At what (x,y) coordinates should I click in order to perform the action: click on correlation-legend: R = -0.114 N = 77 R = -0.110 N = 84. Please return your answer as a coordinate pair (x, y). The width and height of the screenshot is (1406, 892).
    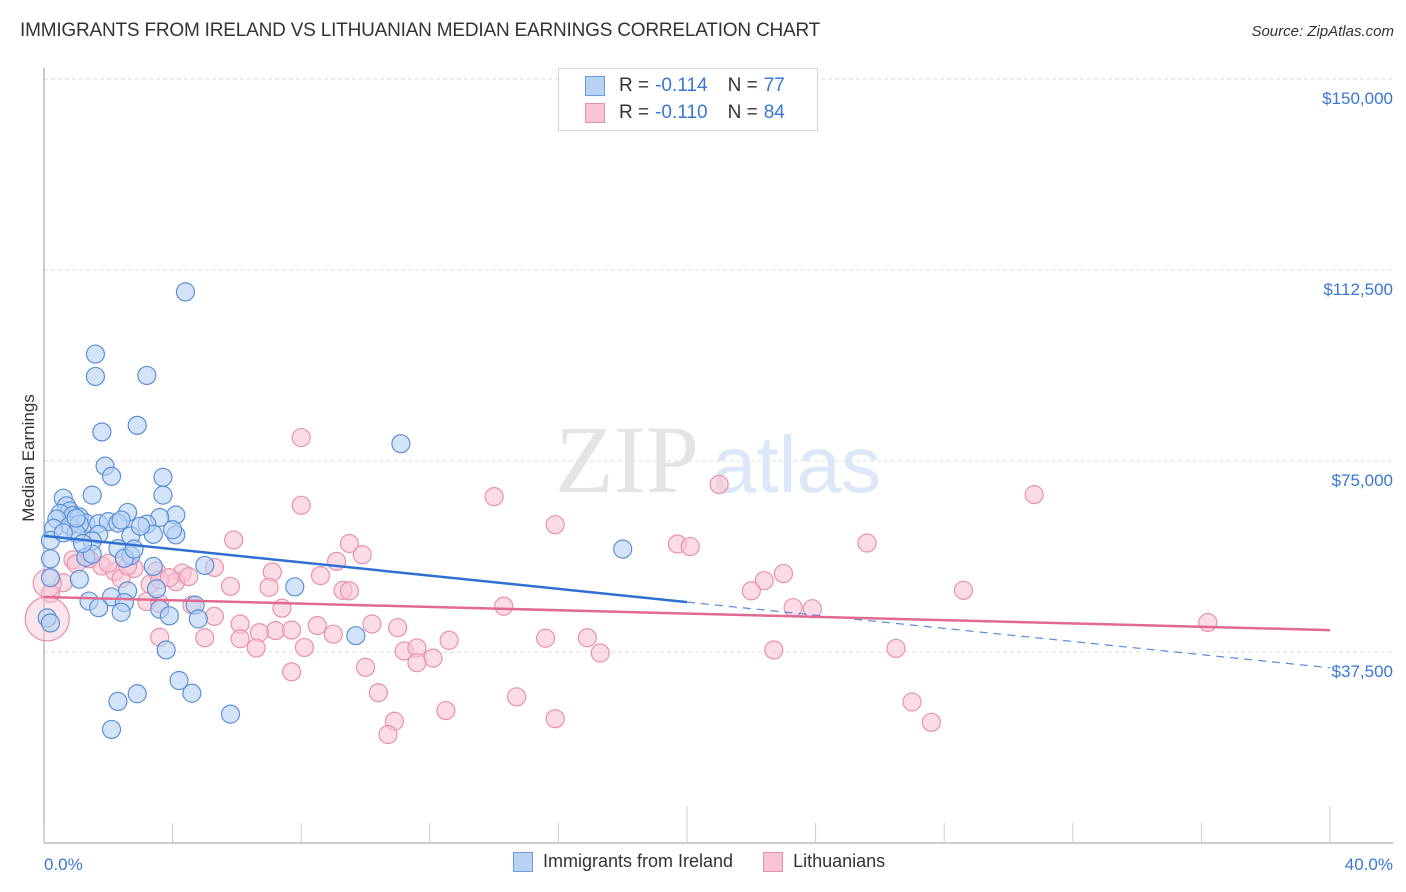
    Looking at the image, I should click on (688, 99).